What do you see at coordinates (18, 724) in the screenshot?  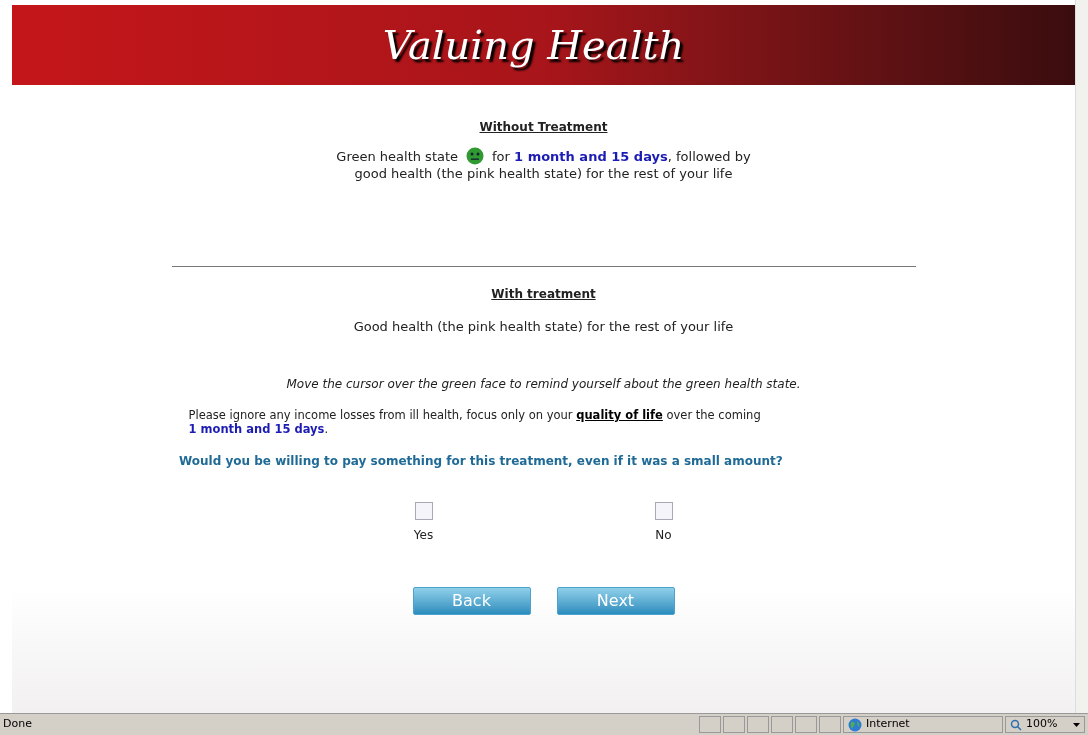 I see `status-text: Done` at bounding box center [18, 724].